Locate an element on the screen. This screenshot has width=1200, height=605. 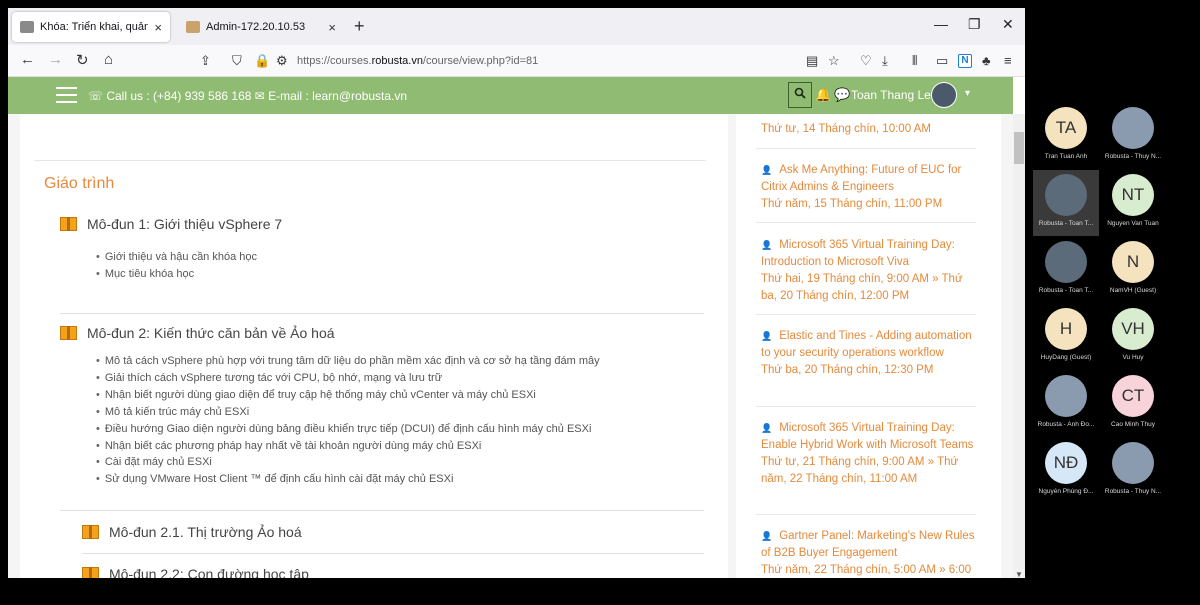
messages-icon: 💬 is located at coordinates (842, 95).